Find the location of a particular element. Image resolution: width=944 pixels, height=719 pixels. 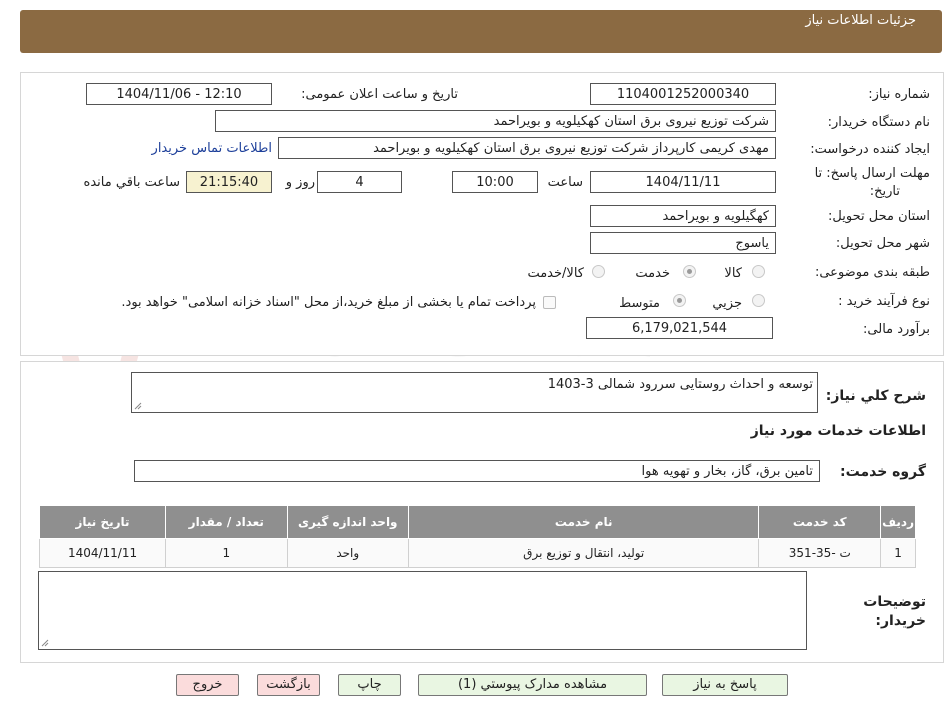

category-radio-goods is located at coordinates (758, 271).